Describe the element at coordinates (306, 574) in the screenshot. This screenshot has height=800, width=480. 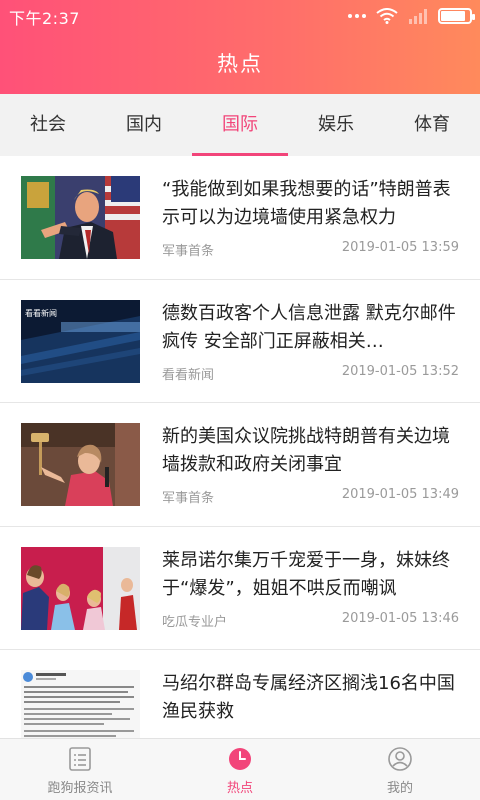
I see `news-title: 莱昂诺尔集万千宠爱于一身，妹妹终于“爆发”，姐姐不哄反而嘲讽` at that location.